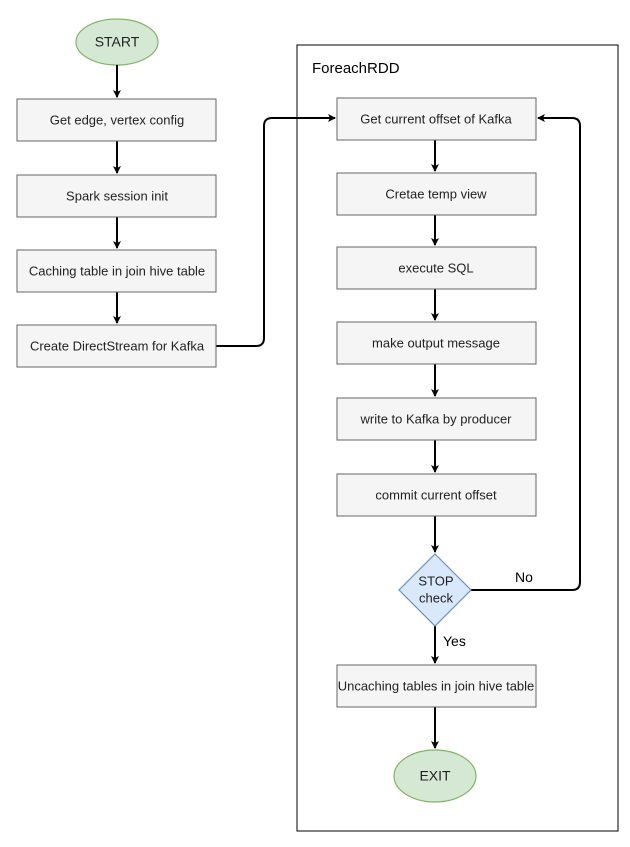 This screenshot has height=847, width=630. I want to click on left-step-1: Get edge, vertex config, so click(116, 120).